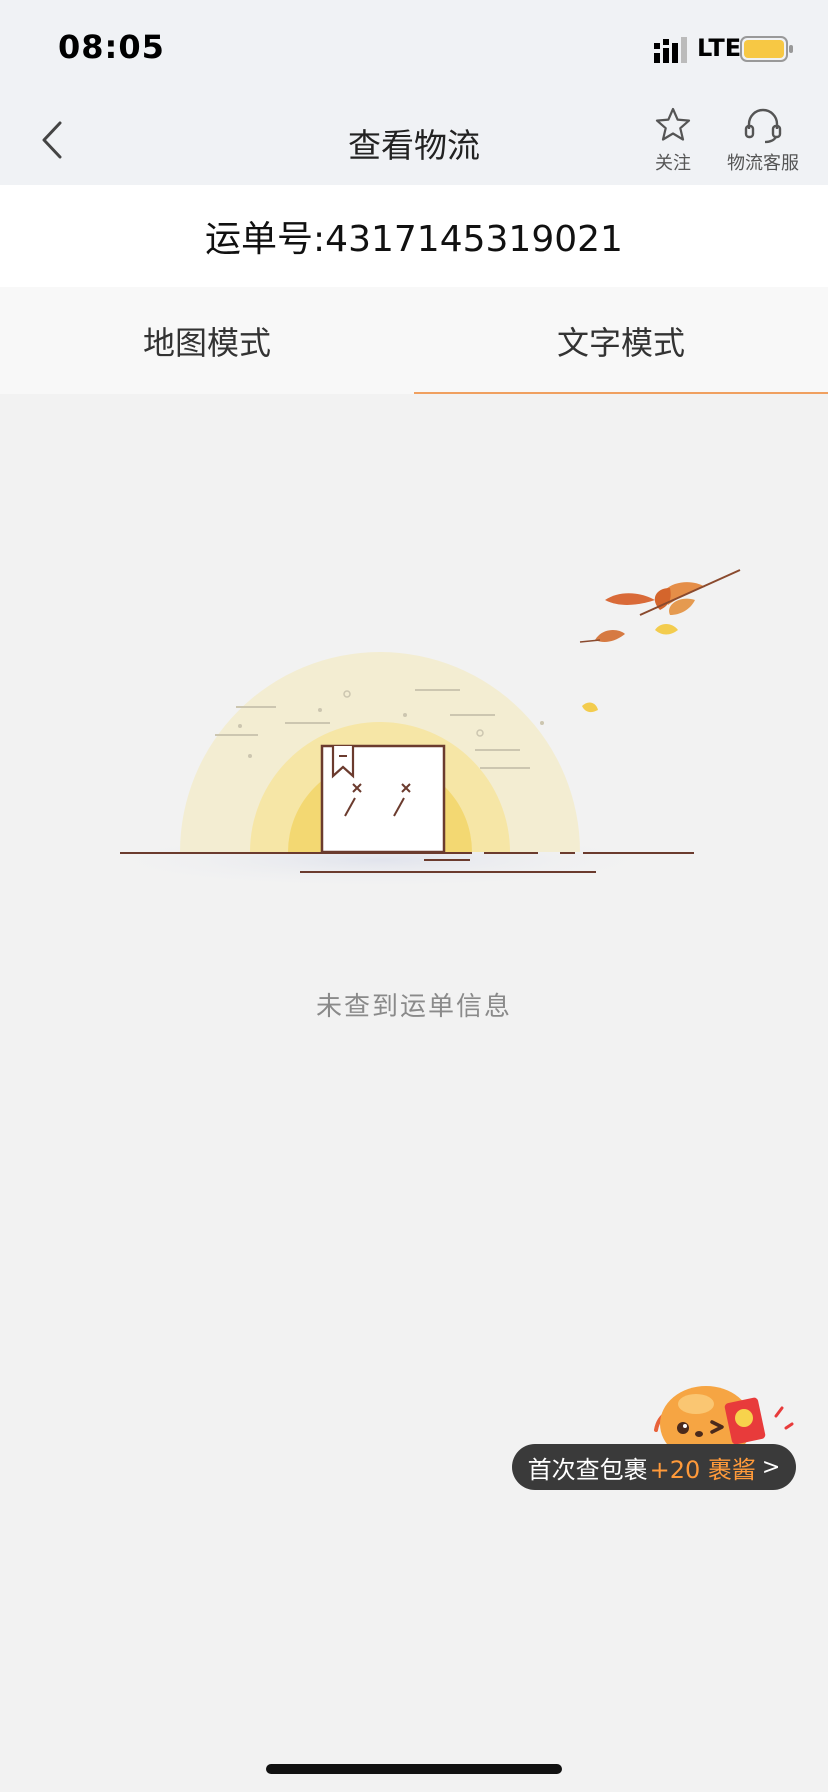 The width and height of the screenshot is (828, 1792). Describe the element at coordinates (621, 340) in the screenshot. I see `tab-text-mode: 文字模式` at that location.